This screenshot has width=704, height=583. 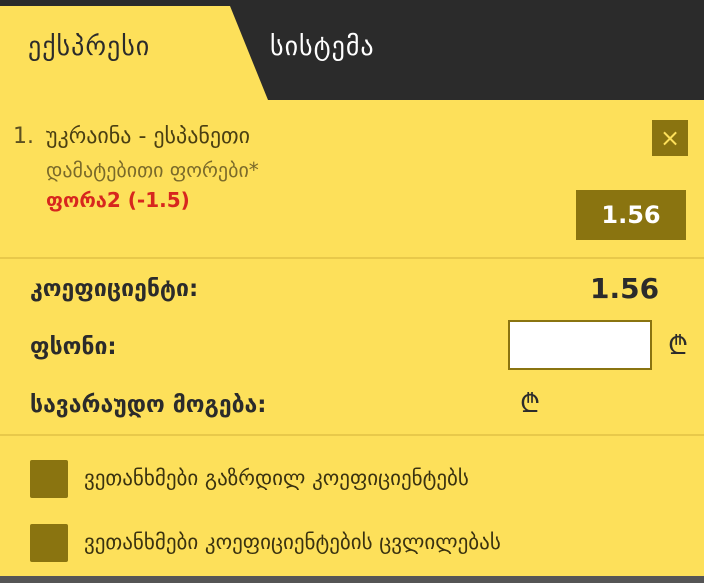 I want to click on close-icon: ×, so click(x=670, y=138).